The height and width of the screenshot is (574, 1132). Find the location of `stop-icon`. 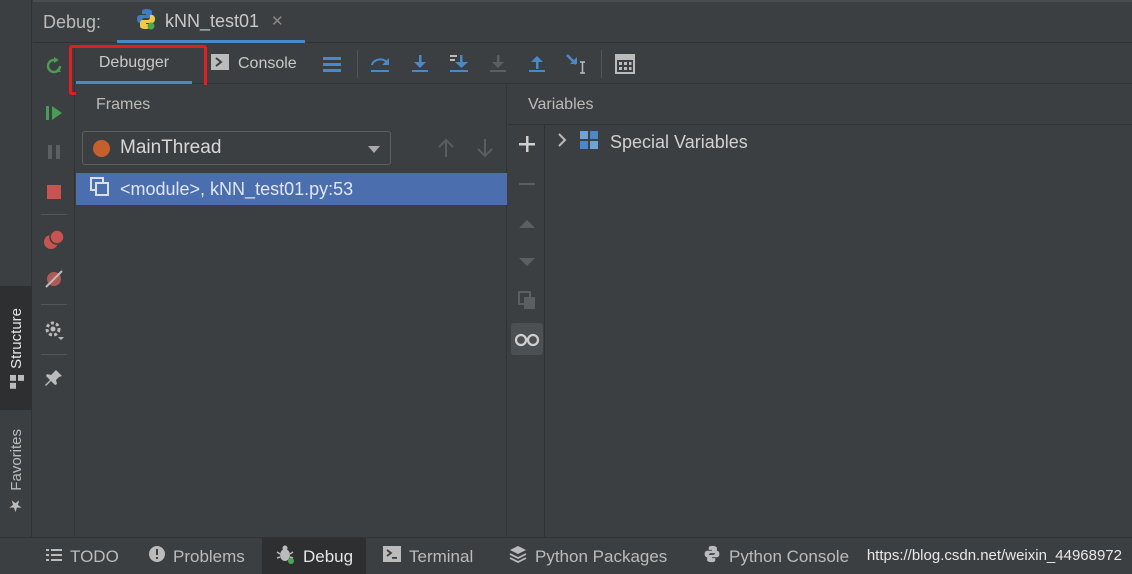

stop-icon is located at coordinates (54, 192).